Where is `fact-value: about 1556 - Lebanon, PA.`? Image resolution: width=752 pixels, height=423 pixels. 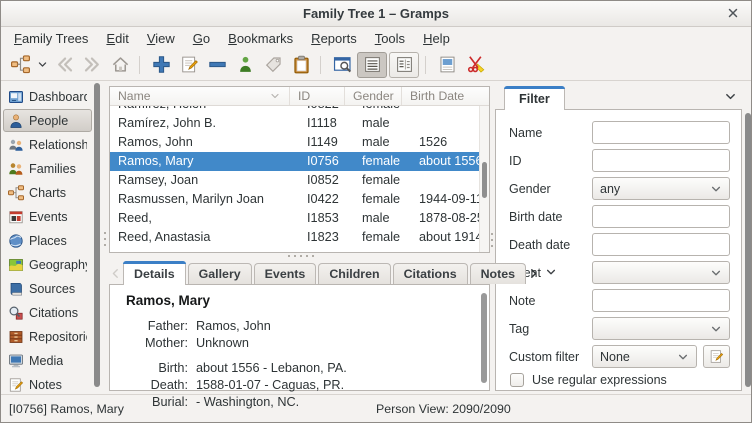
fact-value: about 1556 - Lebanon, PA. is located at coordinates (271, 368).